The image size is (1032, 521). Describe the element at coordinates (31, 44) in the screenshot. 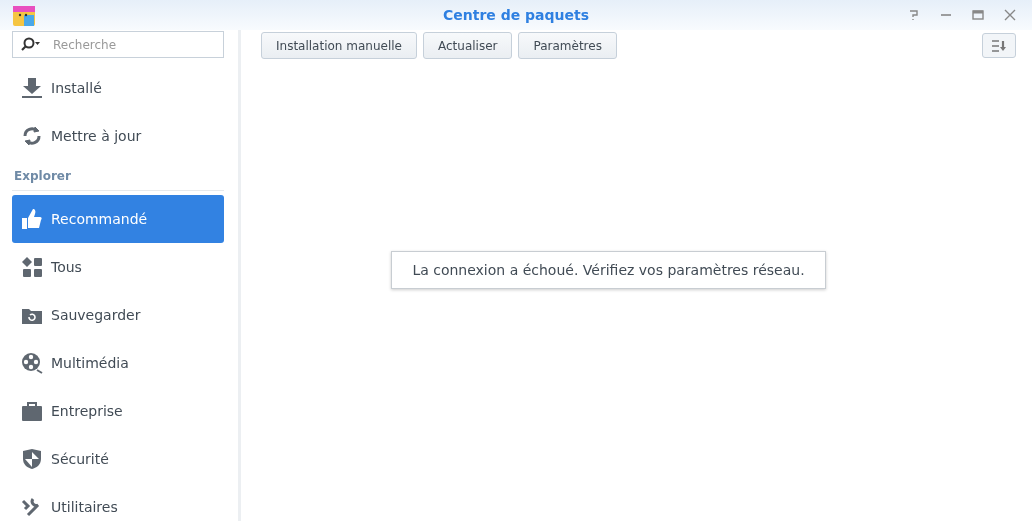

I see `search-icon` at that location.